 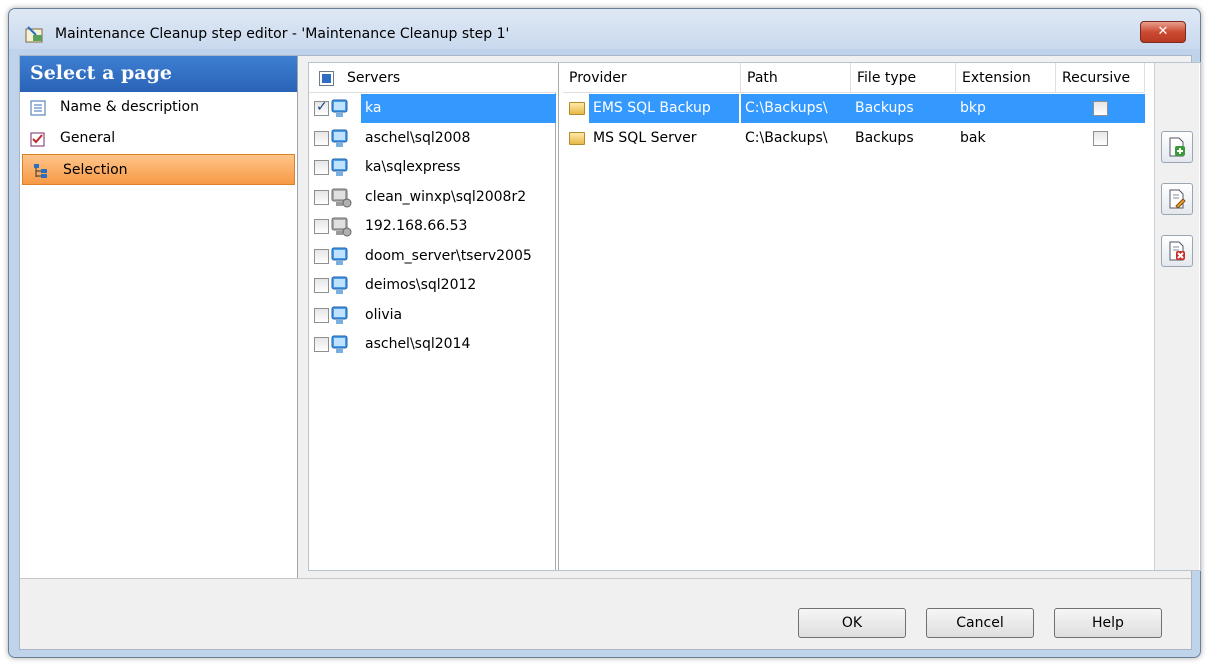 What do you see at coordinates (664, 108) in the screenshot?
I see `provider-cell: EMS SQL Backup` at bounding box center [664, 108].